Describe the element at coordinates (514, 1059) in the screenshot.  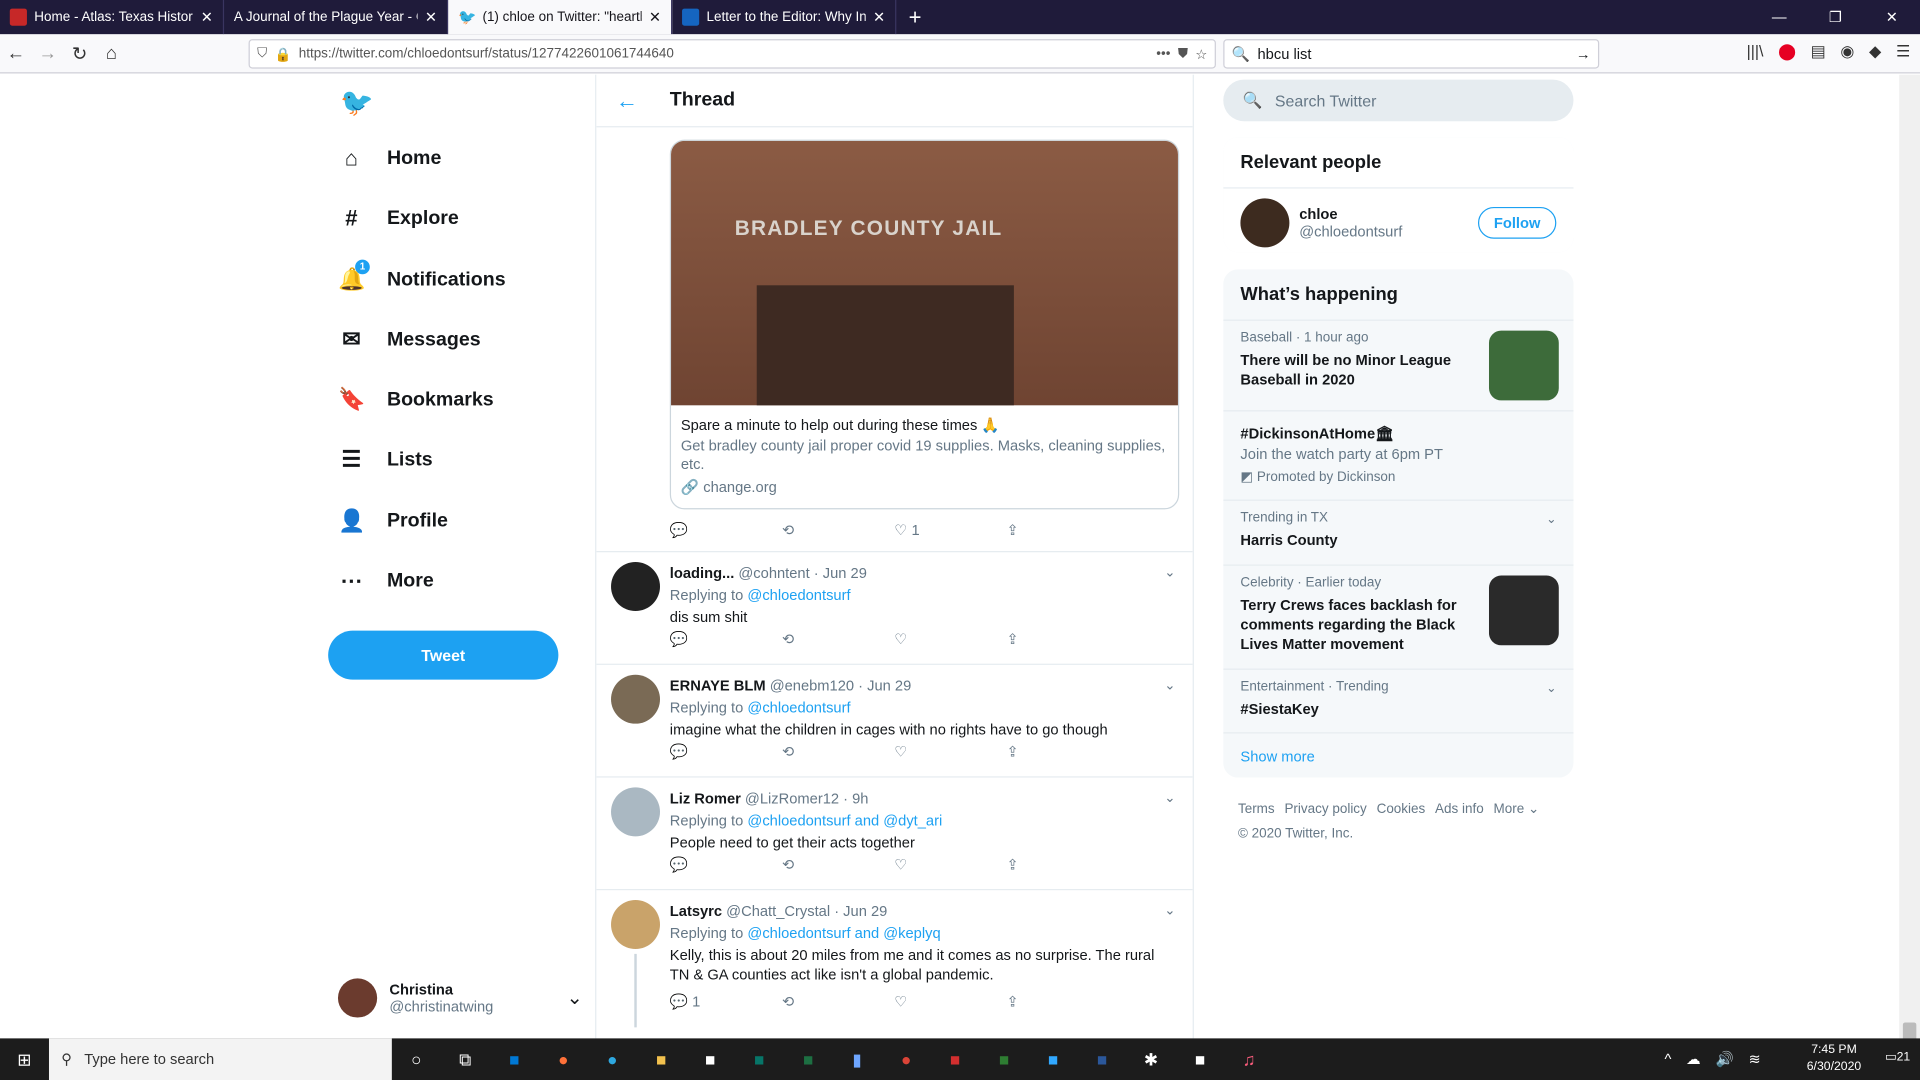
I see `outlook-icon: ■` at that location.